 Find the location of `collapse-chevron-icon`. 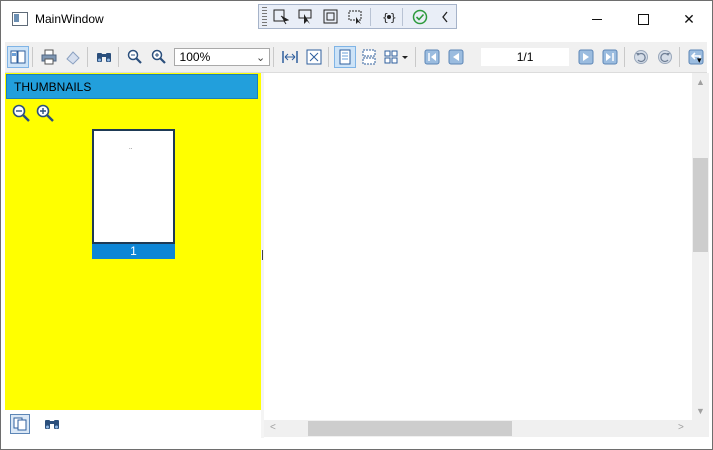

collapse-chevron-icon is located at coordinates (445, 16).